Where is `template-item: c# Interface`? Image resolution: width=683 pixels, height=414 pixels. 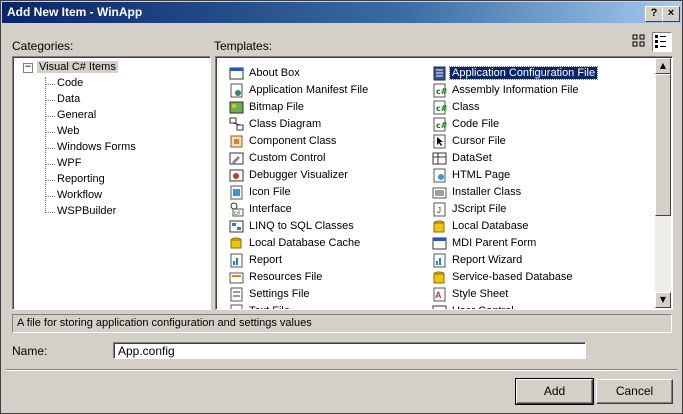
template-item: c# Interface is located at coordinates (329, 210).